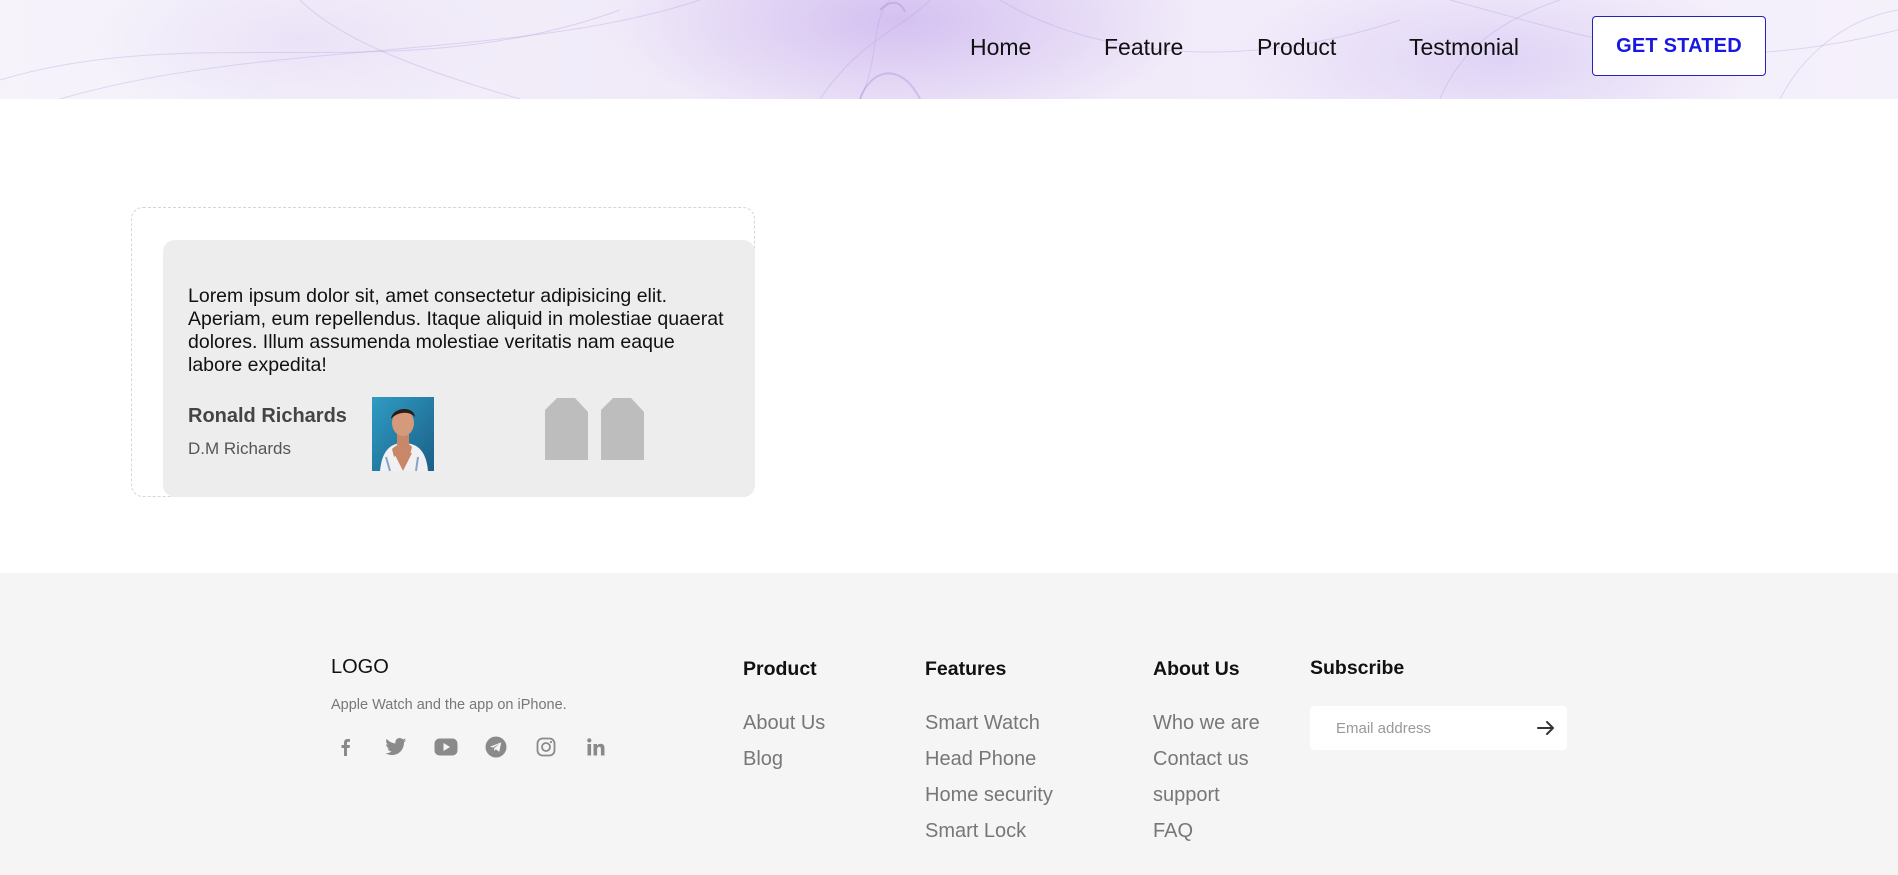 Image resolution: width=1898 pixels, height=875 pixels. What do you see at coordinates (980, 759) in the screenshot?
I see `footer-link-head-phone: Head Phone` at bounding box center [980, 759].